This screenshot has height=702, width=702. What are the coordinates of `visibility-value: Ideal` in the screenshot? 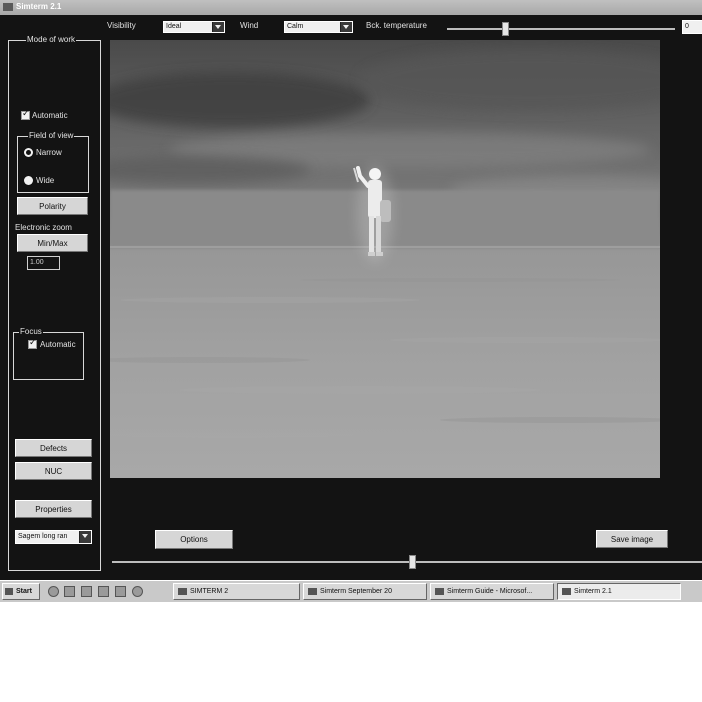 It's located at (174, 26).